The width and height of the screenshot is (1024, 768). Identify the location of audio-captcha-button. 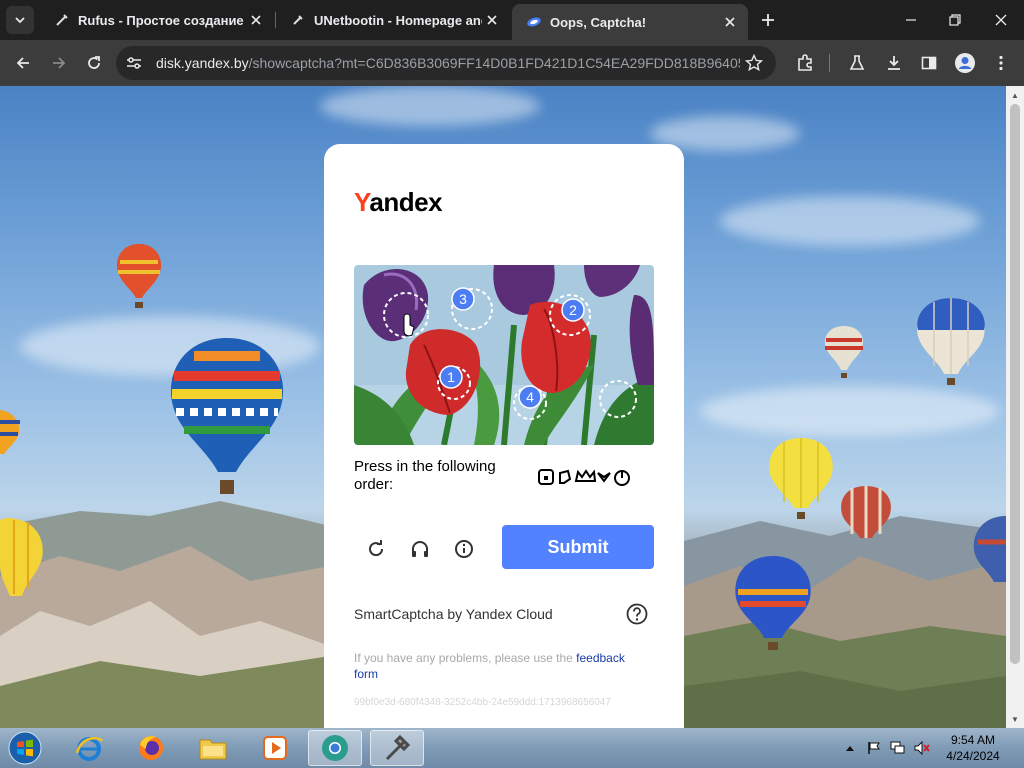
(420, 549).